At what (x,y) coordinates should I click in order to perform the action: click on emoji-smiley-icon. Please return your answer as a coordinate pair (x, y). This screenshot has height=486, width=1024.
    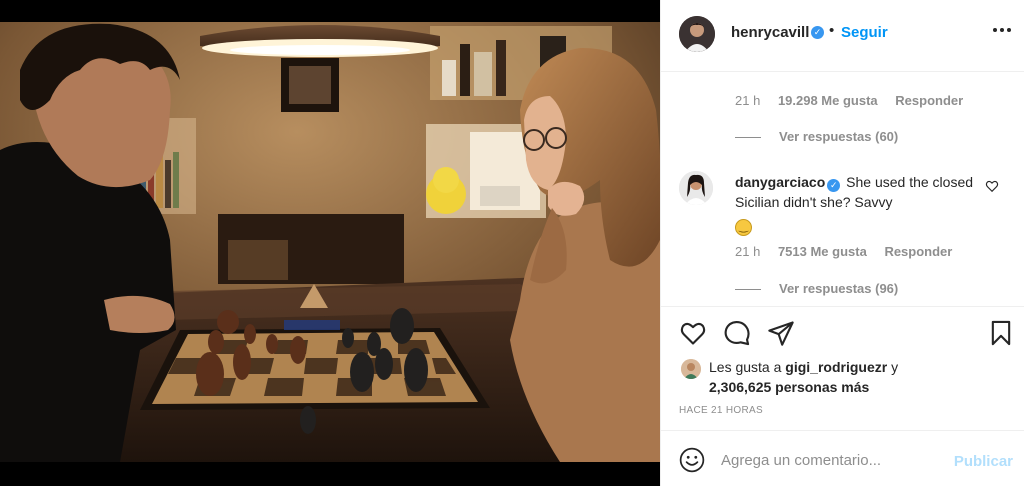
    Looking at the image, I should click on (692, 460).